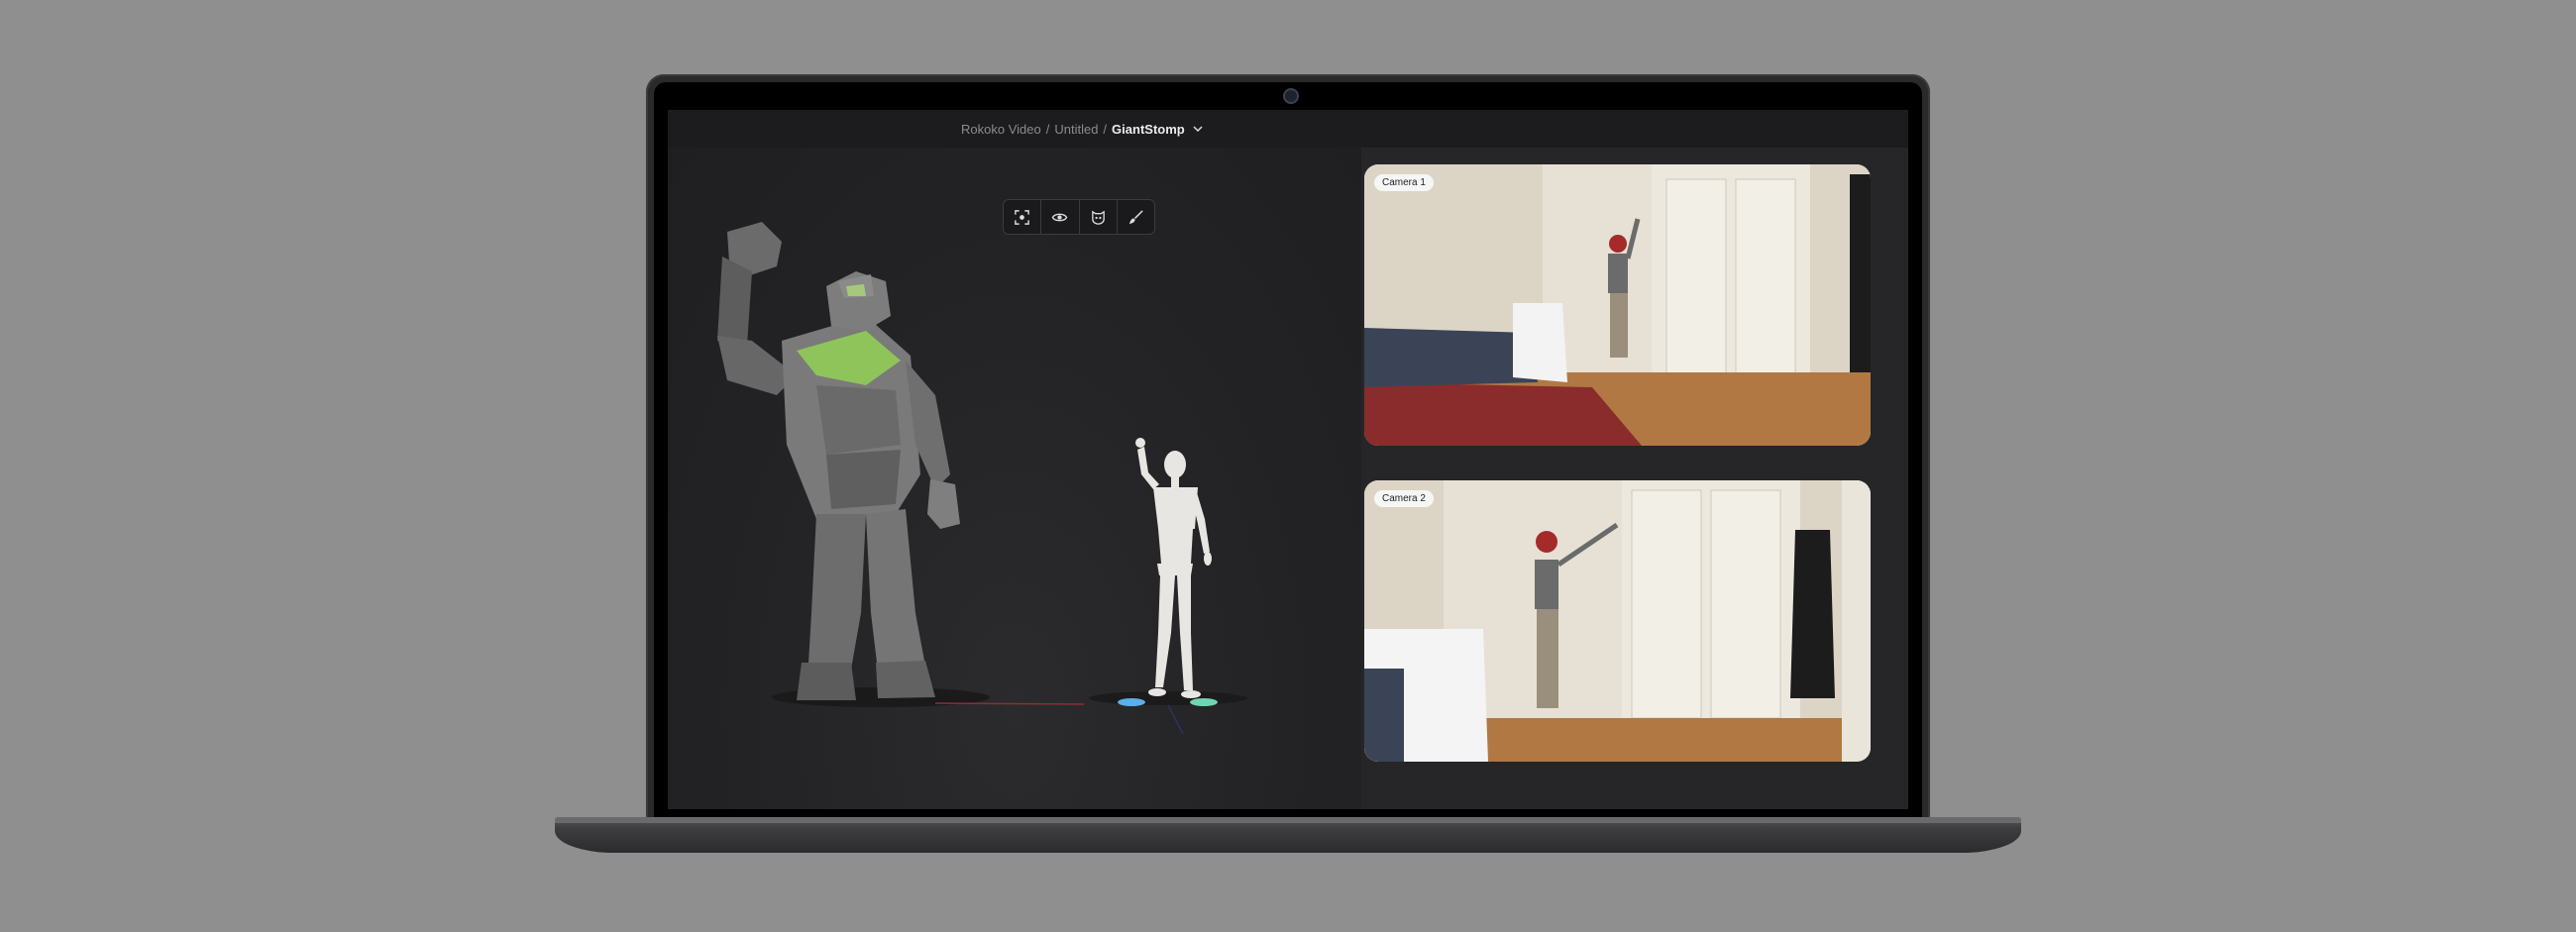 Image resolution: width=2576 pixels, height=932 pixels. I want to click on camera-2-view: Camera 2, so click(1617, 621).